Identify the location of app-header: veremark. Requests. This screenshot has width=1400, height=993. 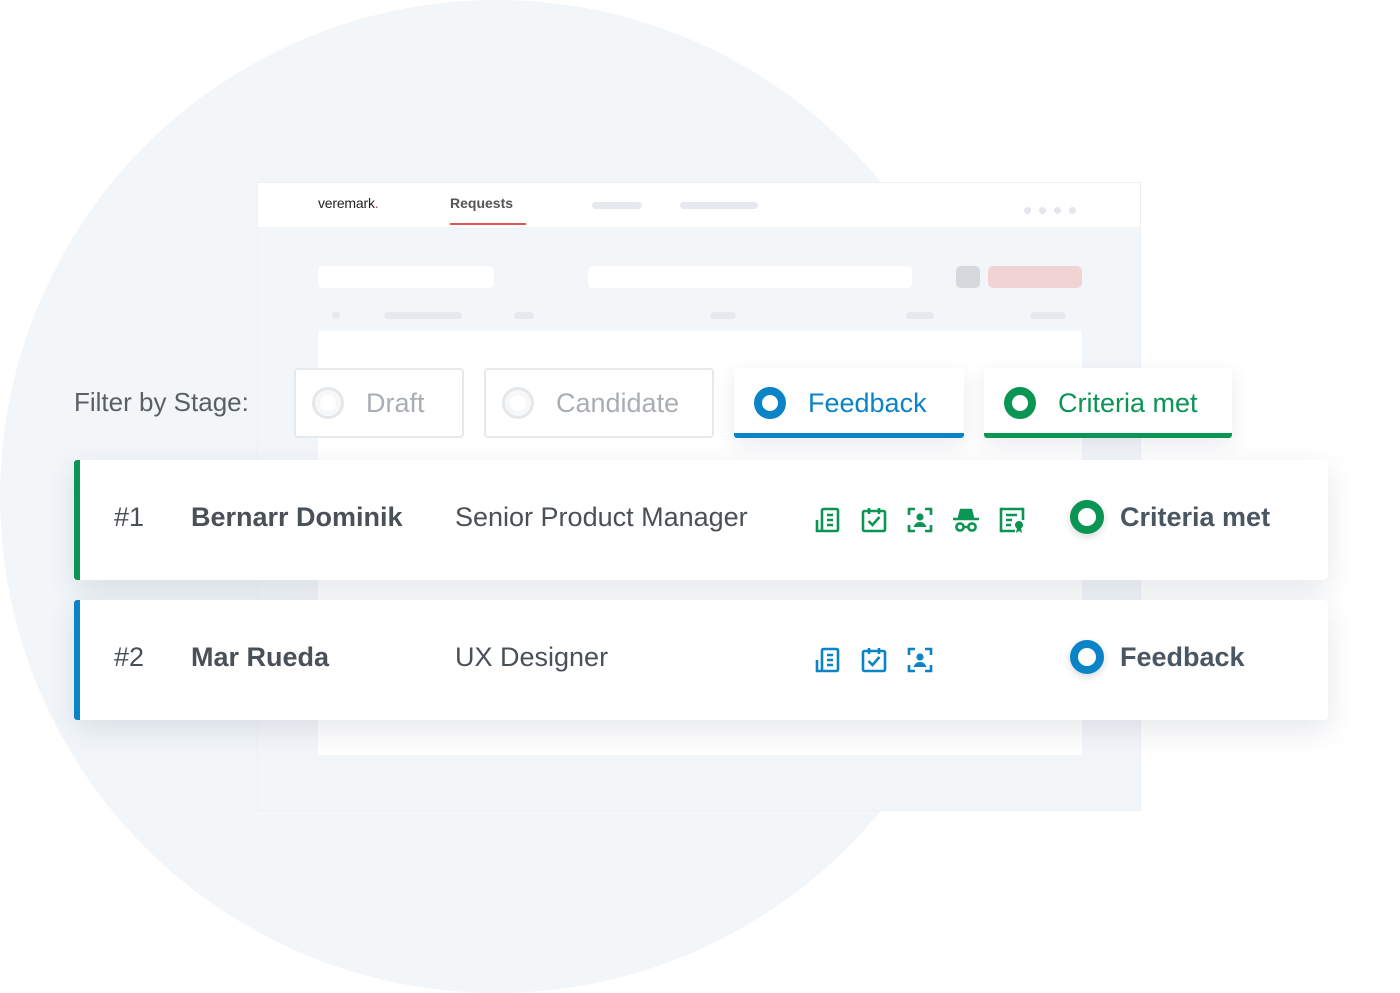
(699, 205).